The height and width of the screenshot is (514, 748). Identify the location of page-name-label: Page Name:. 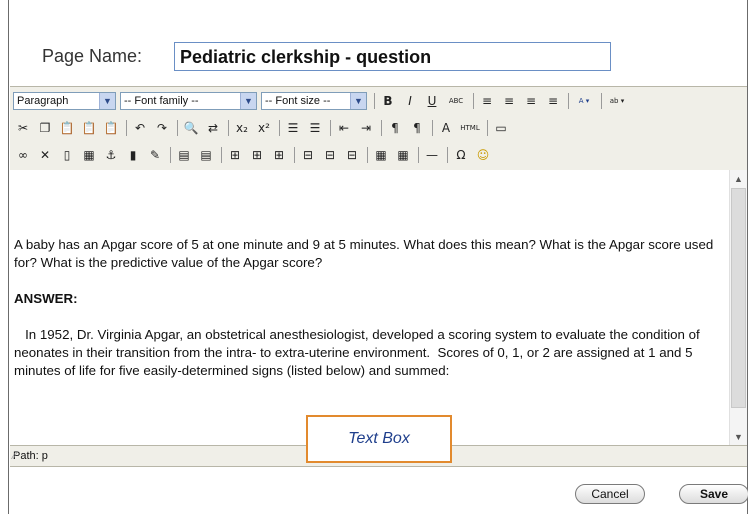
(92, 56).